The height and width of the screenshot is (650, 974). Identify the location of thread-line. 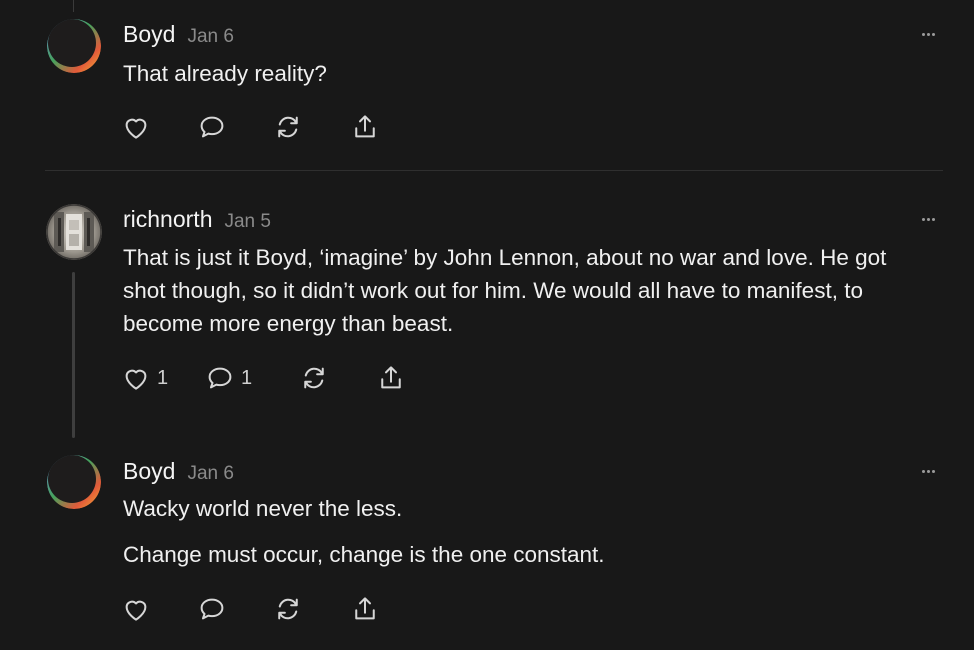
(73, 355).